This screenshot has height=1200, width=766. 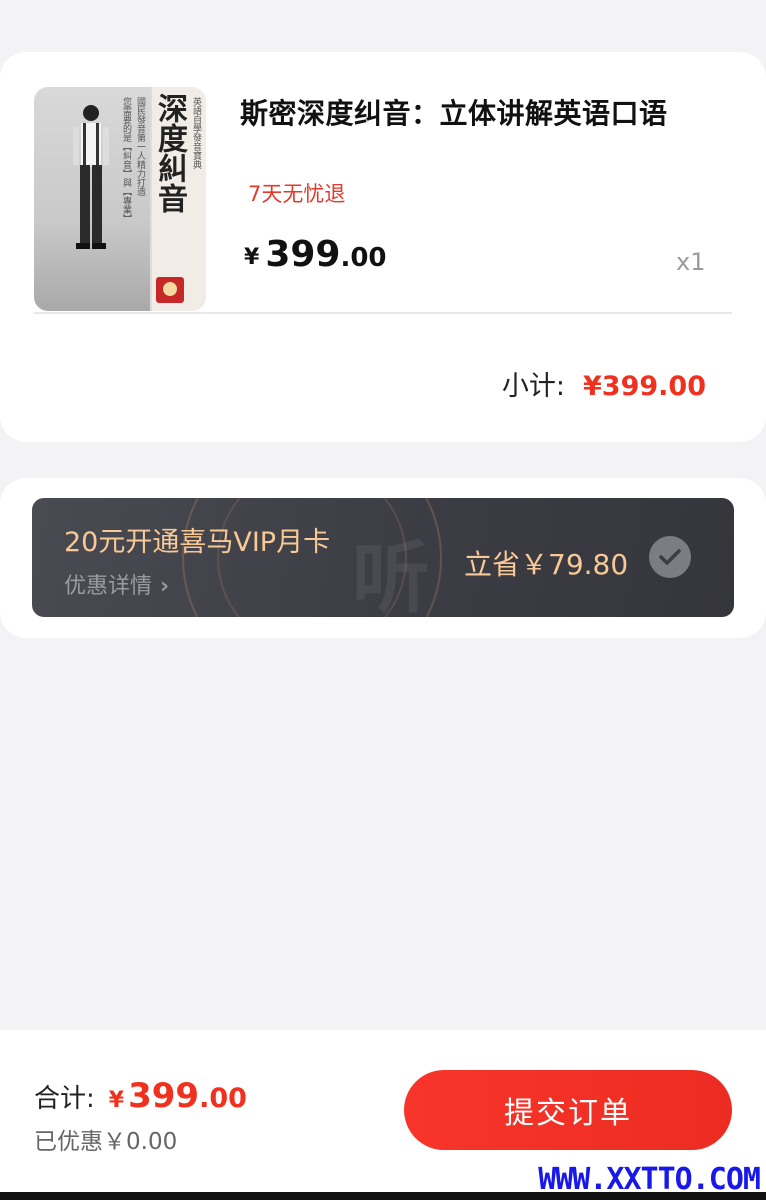 I want to click on price-decimal: .00, so click(x=363, y=258).